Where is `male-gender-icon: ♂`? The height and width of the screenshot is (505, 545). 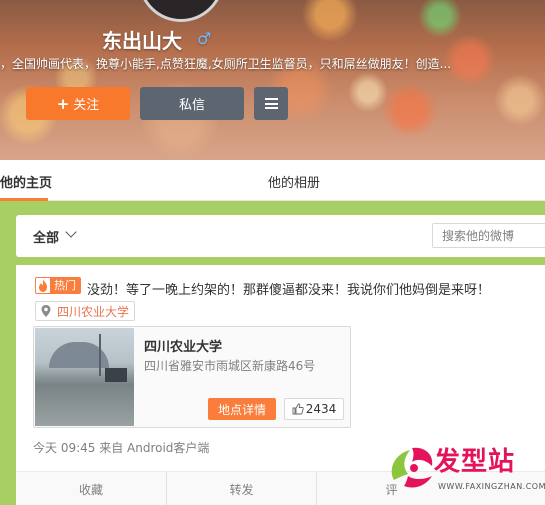
male-gender-icon: ♂ is located at coordinates (204, 38).